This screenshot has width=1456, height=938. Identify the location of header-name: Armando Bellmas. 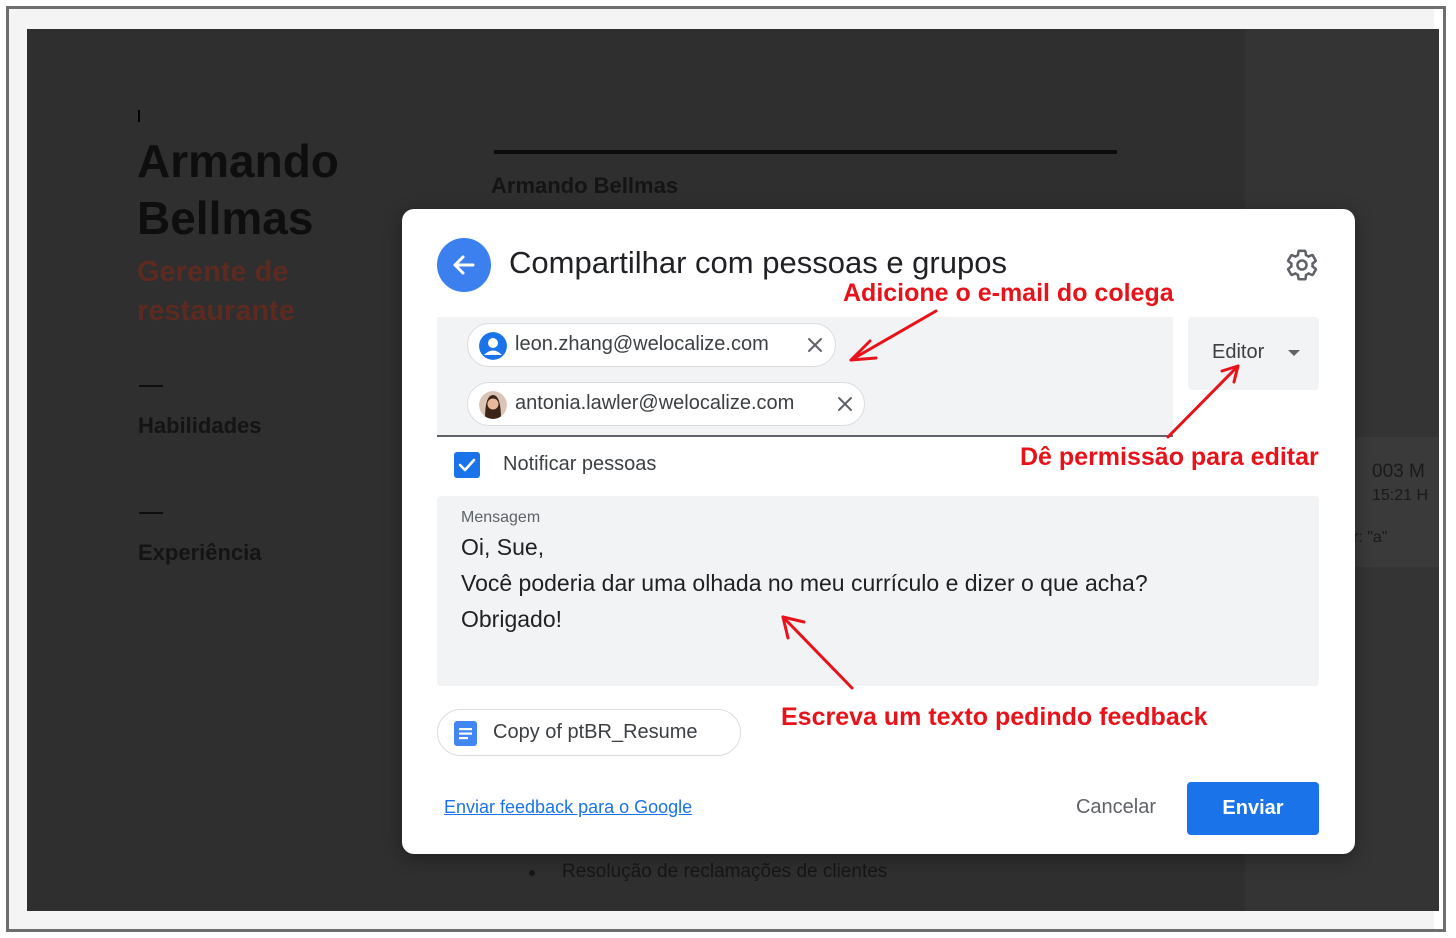
(585, 185).